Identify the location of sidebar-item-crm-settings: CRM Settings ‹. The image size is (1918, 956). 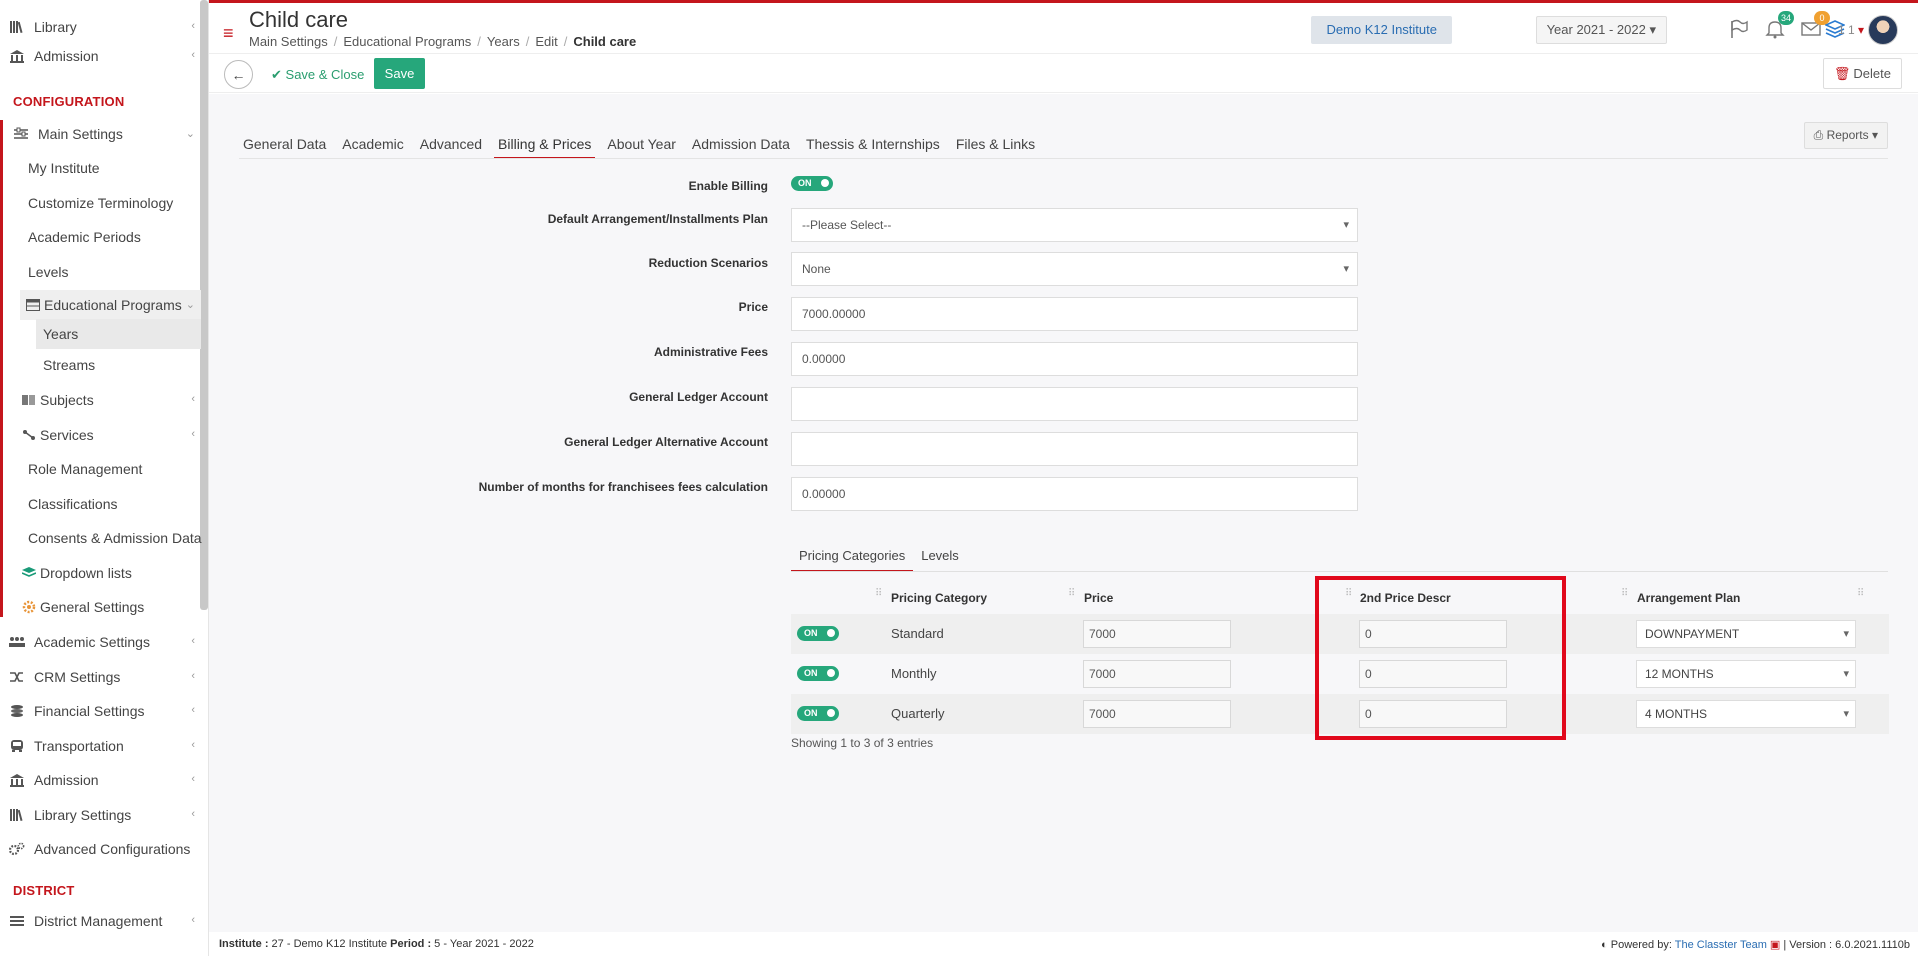
(100, 677).